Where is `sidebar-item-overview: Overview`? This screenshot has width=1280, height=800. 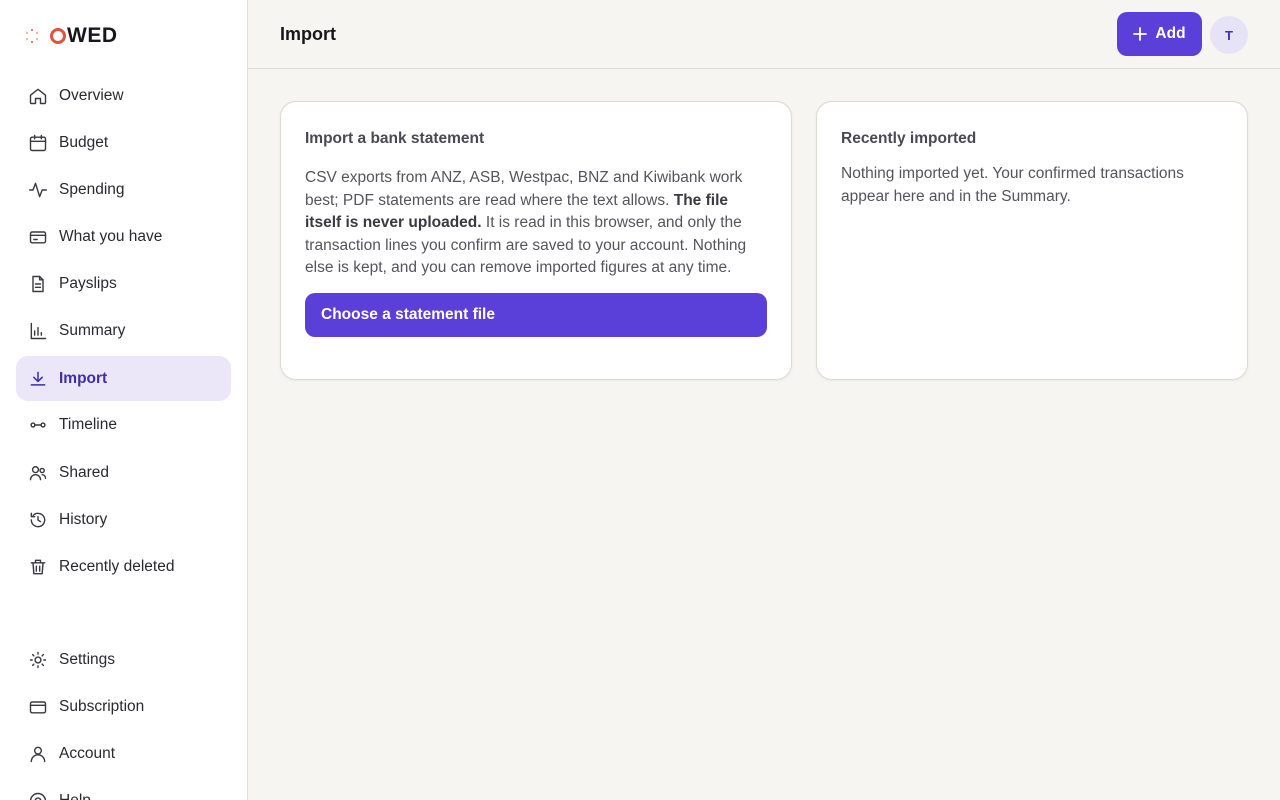 sidebar-item-overview: Overview is located at coordinates (123, 95).